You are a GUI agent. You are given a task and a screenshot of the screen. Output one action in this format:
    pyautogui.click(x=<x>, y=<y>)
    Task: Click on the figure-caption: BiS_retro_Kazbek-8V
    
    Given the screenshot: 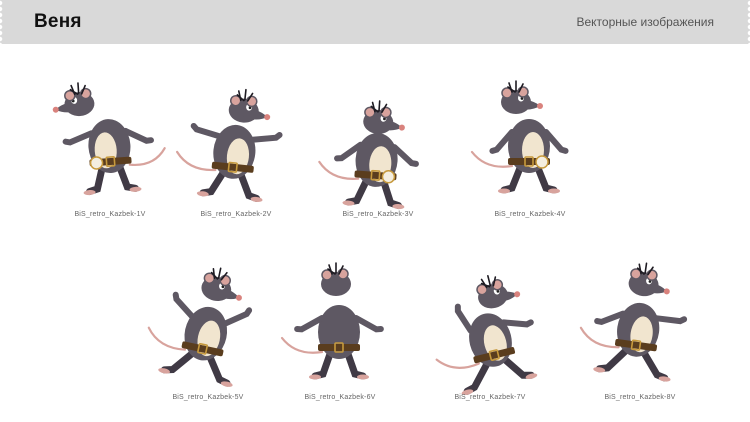 What is the action you would take?
    pyautogui.click(x=640, y=397)
    